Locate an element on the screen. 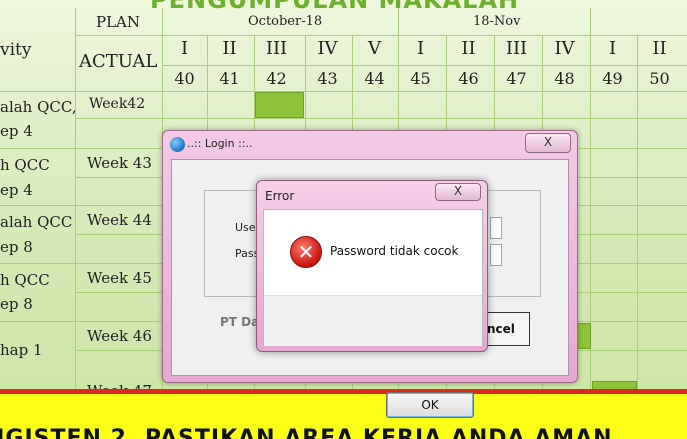 The width and height of the screenshot is (687, 439). week-number-label: 40 is located at coordinates (184, 78).